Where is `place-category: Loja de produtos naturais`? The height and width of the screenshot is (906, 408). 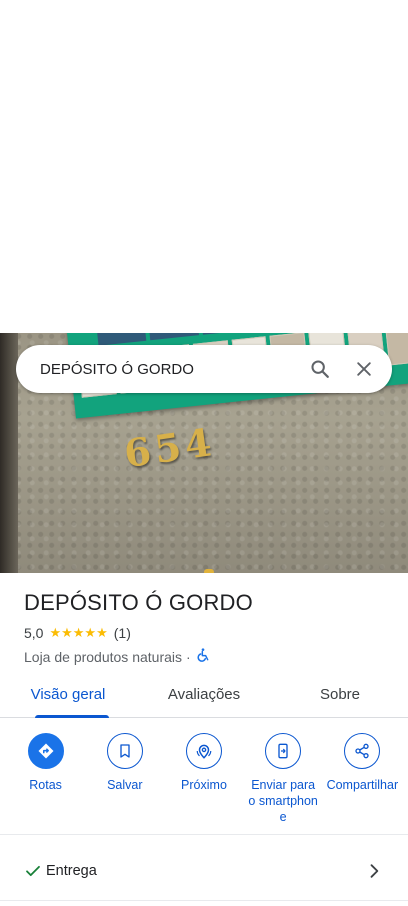
place-category: Loja de produtos naturais is located at coordinates (103, 657).